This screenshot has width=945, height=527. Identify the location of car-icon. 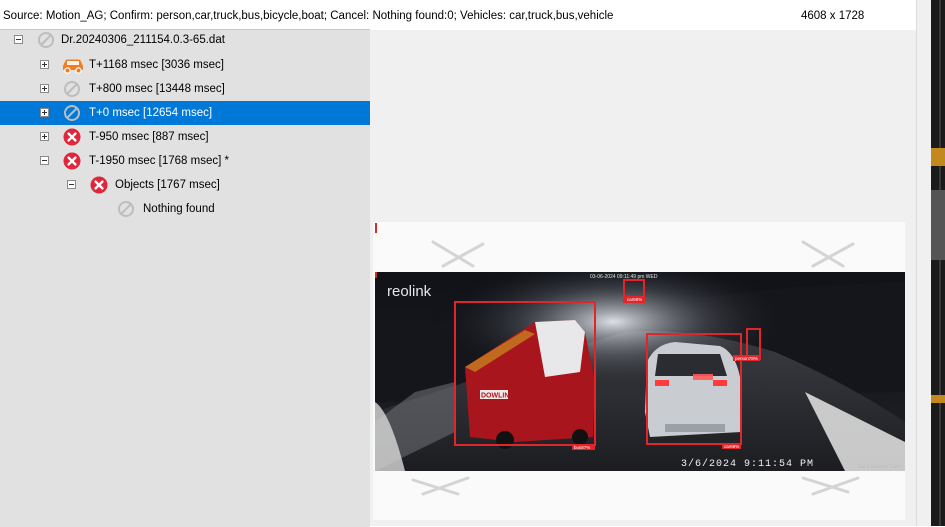
(73, 65).